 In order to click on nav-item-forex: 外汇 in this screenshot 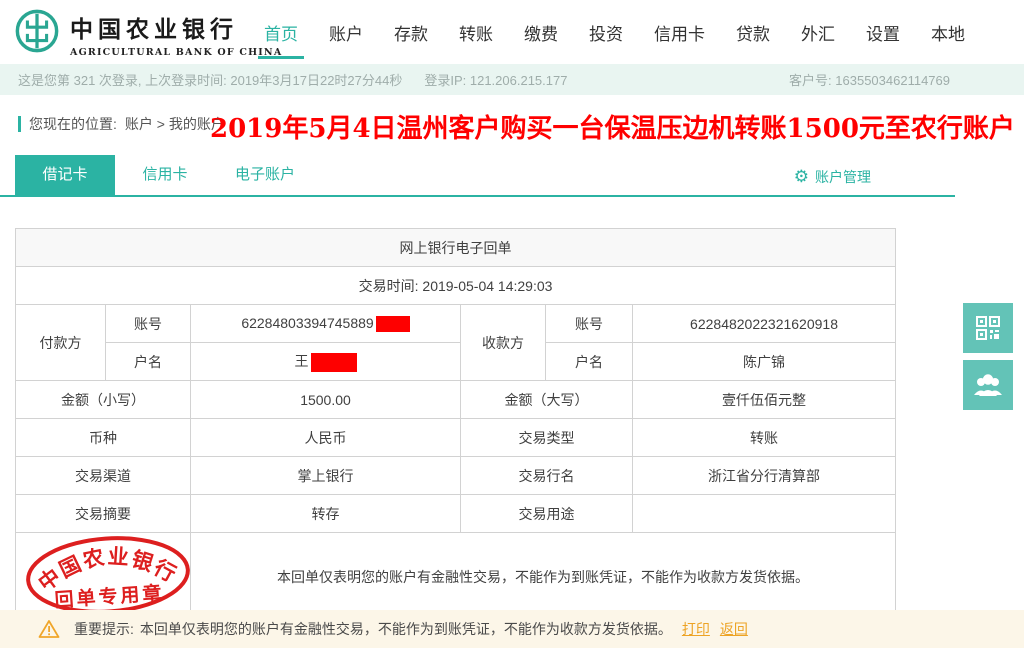, I will do `click(818, 32)`.